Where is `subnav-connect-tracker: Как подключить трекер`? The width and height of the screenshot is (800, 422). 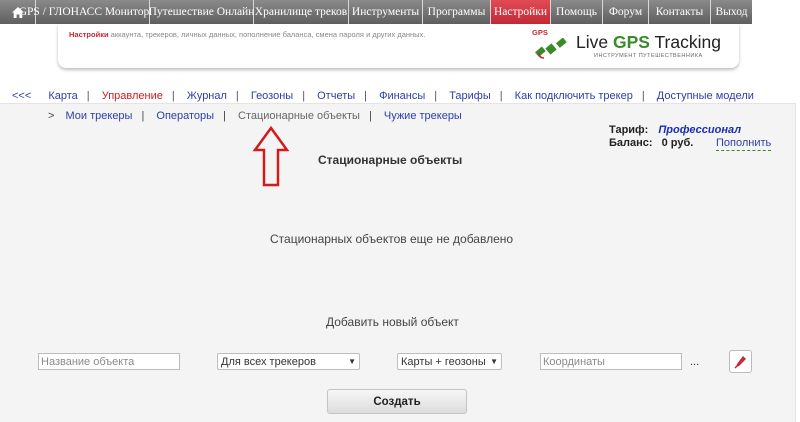 subnav-connect-tracker: Как подключить трекер is located at coordinates (574, 96).